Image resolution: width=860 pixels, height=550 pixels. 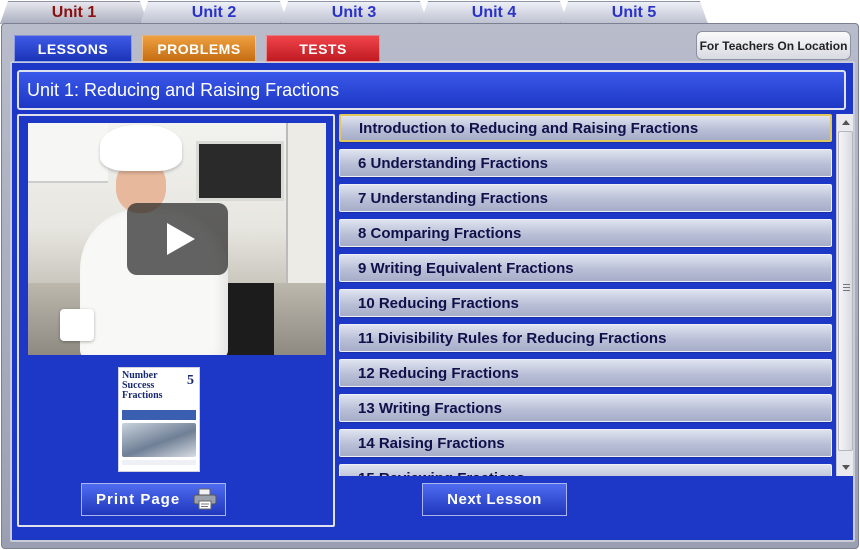 What do you see at coordinates (159, 462) in the screenshot?
I see `book-footer` at bounding box center [159, 462].